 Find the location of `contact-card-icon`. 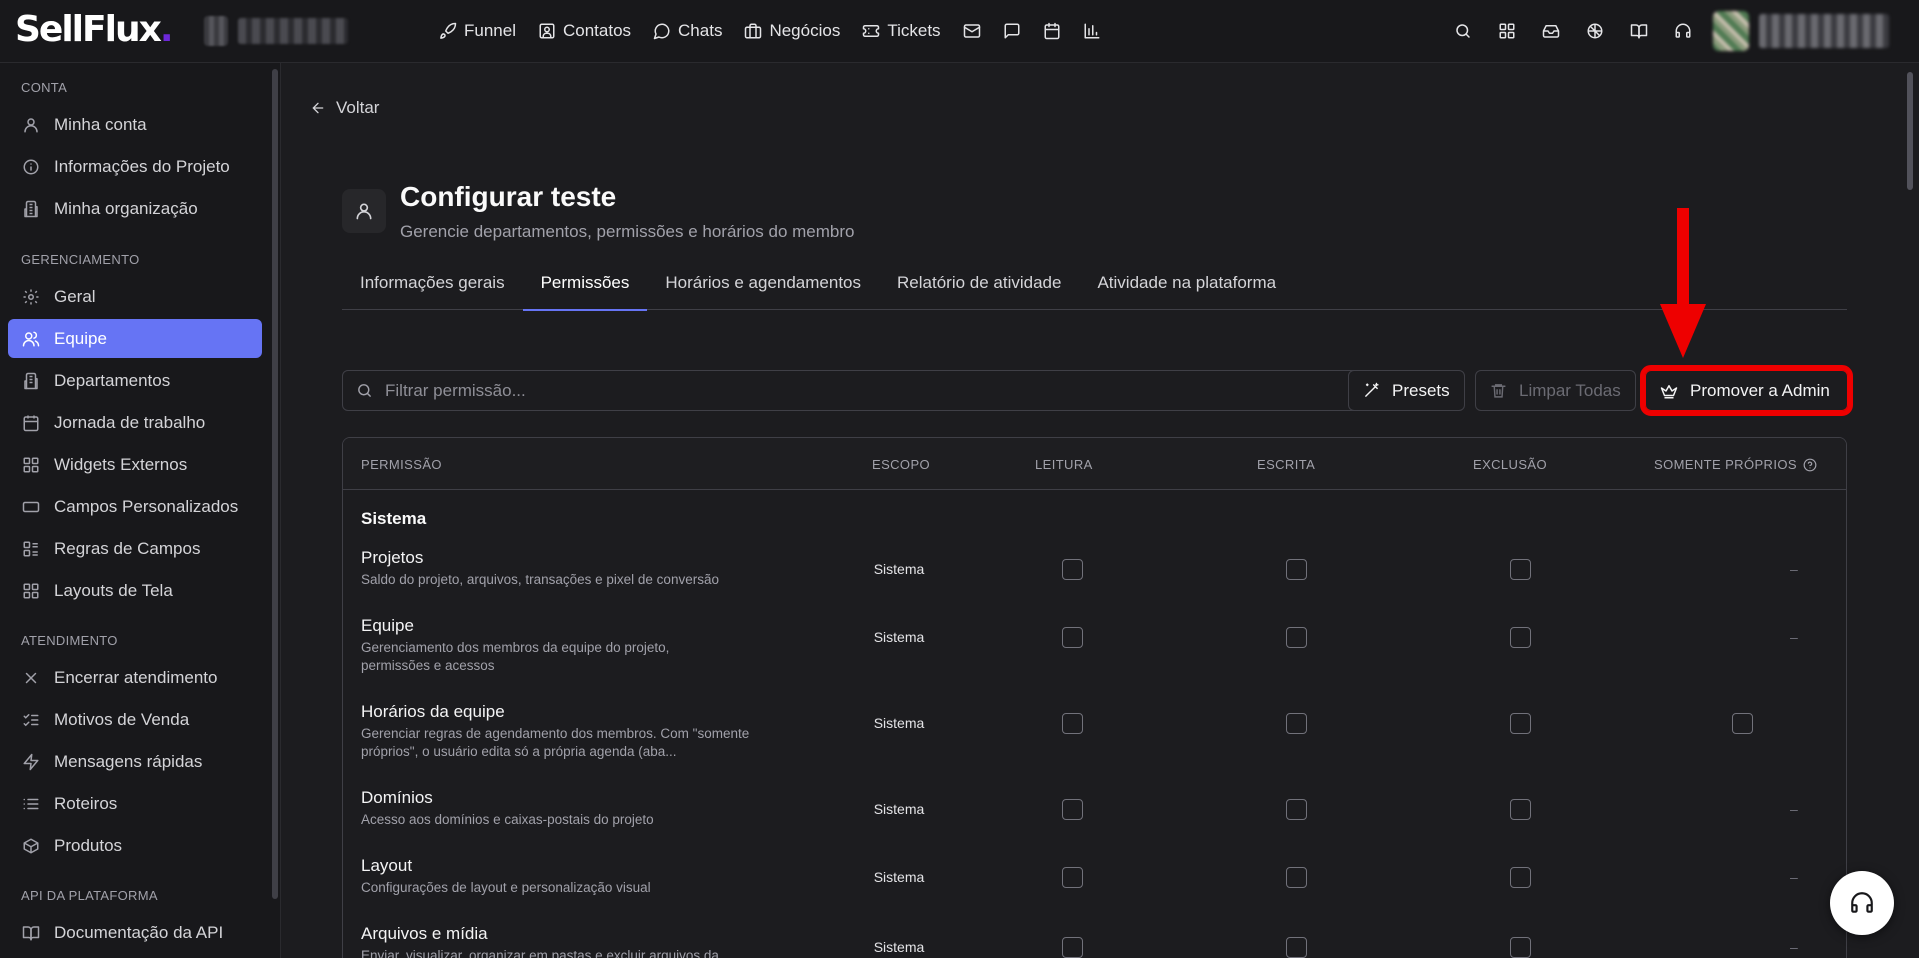

contact-card-icon is located at coordinates (547, 31).